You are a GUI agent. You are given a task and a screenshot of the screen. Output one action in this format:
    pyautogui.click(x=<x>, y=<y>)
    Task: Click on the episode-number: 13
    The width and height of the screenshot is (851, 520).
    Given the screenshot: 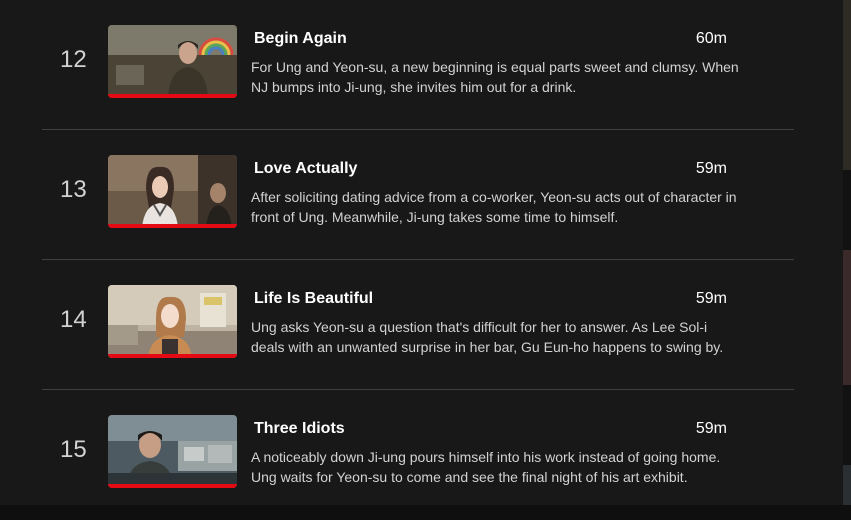 What is the action you would take?
    pyautogui.click(x=73, y=189)
    